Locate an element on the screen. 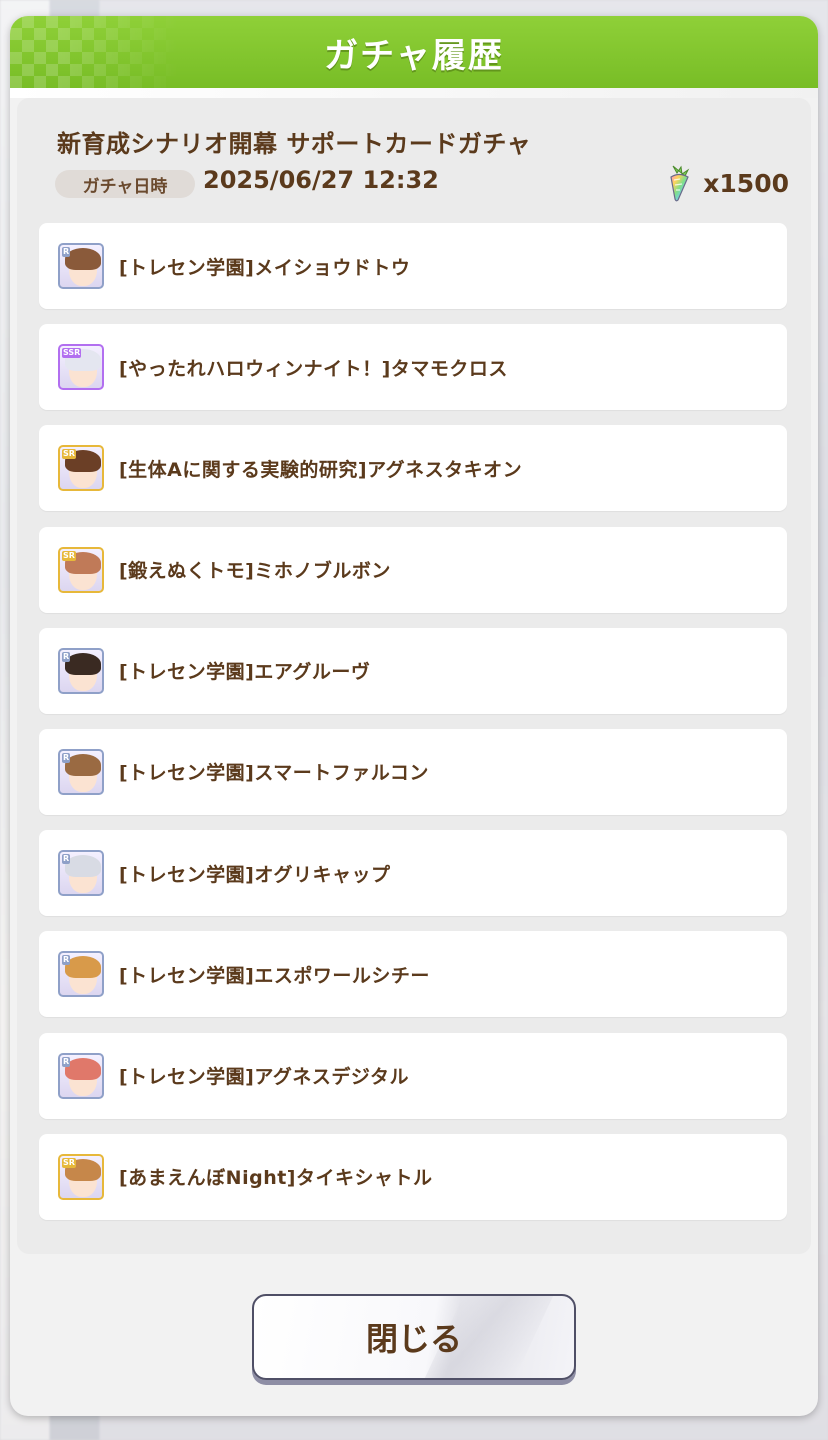 The height and width of the screenshot is (1440, 828). result-row: SR [あまえんぼNight]タイキシャトル is located at coordinates (413, 1176).